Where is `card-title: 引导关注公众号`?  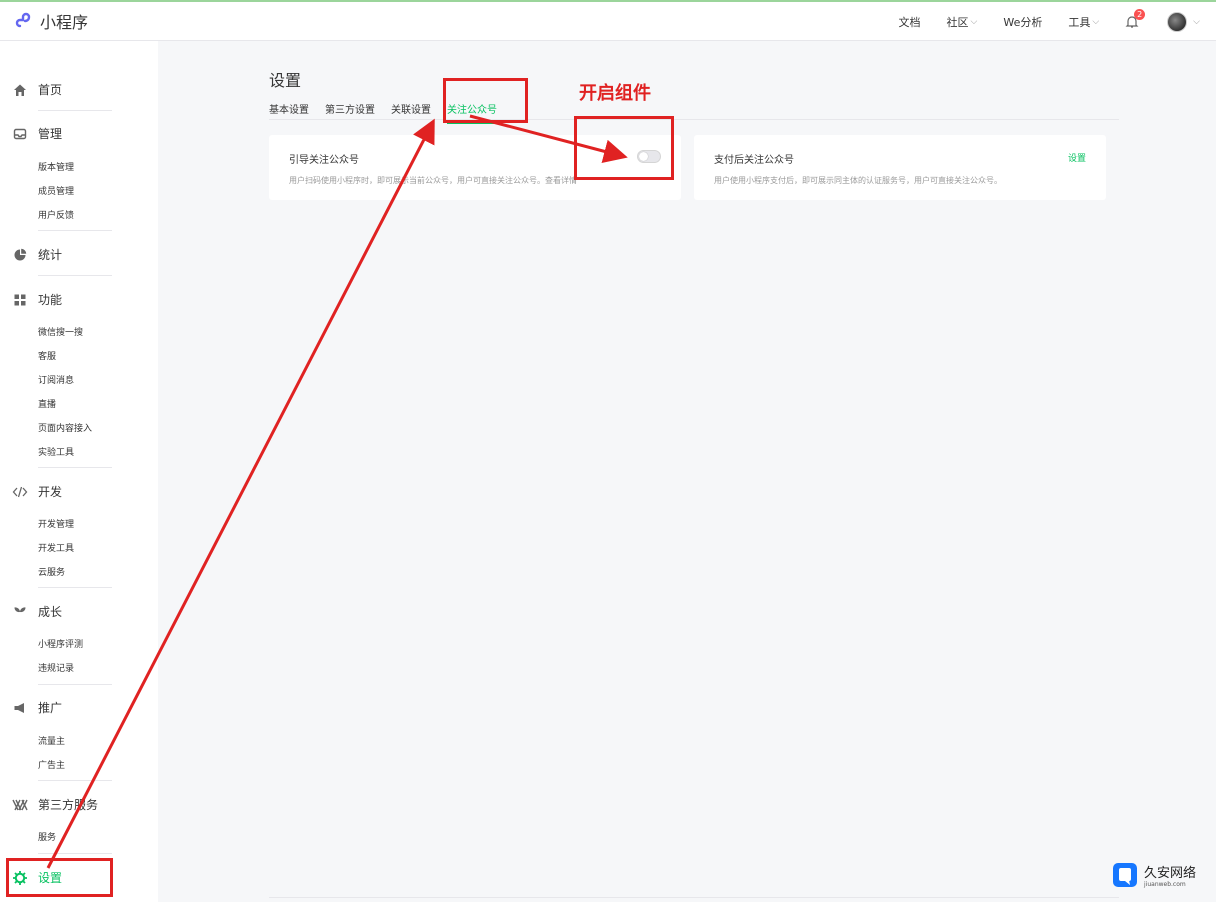
card-title: 引导关注公众号 is located at coordinates (324, 160).